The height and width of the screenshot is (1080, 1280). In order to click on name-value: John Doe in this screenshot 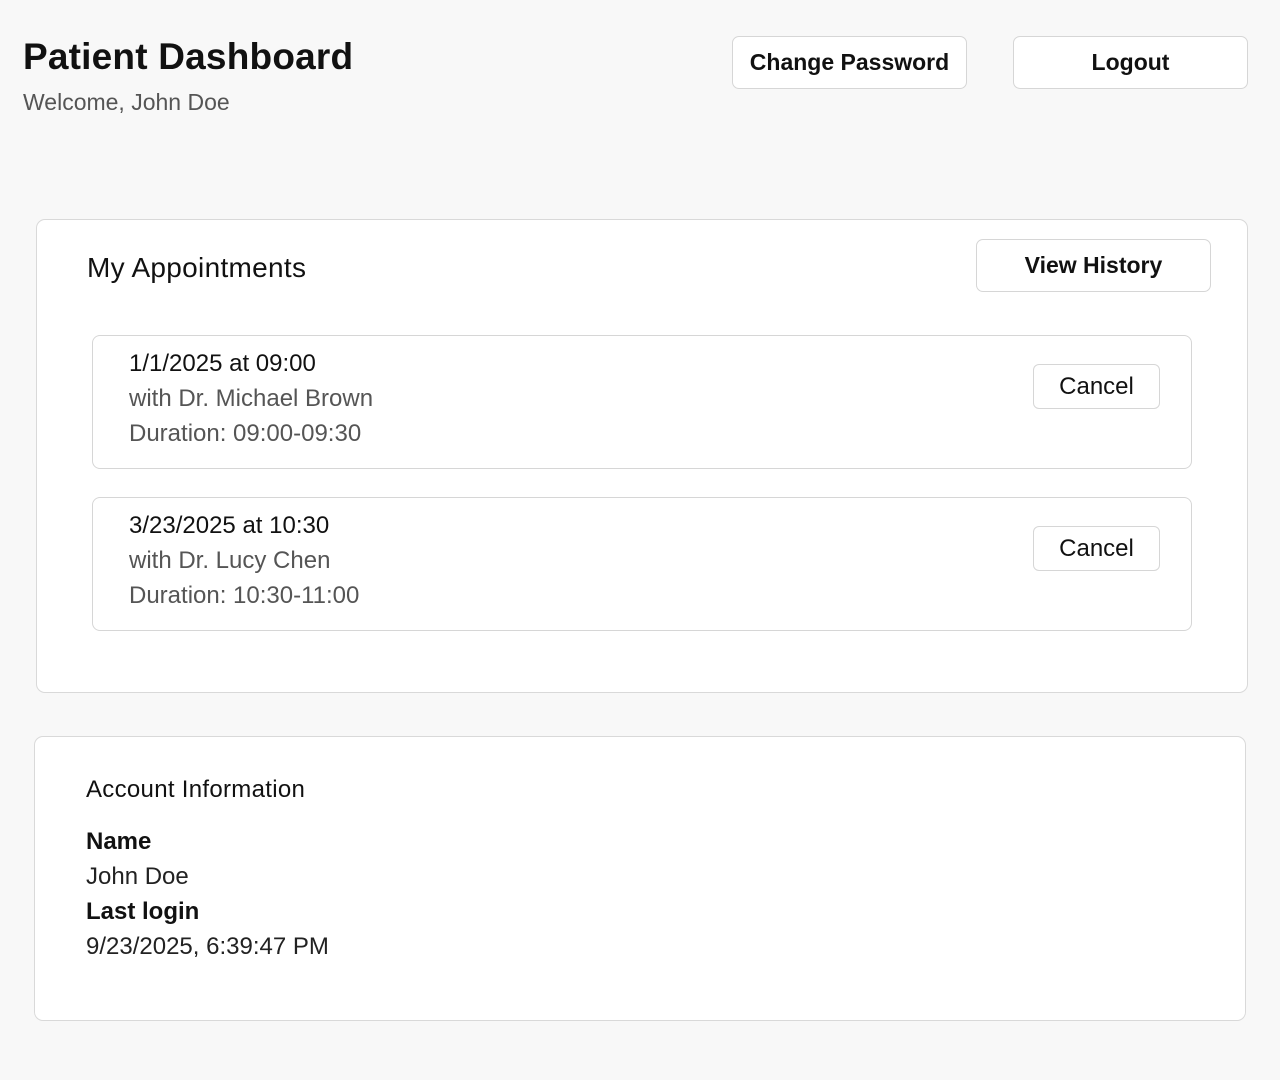, I will do `click(137, 876)`.